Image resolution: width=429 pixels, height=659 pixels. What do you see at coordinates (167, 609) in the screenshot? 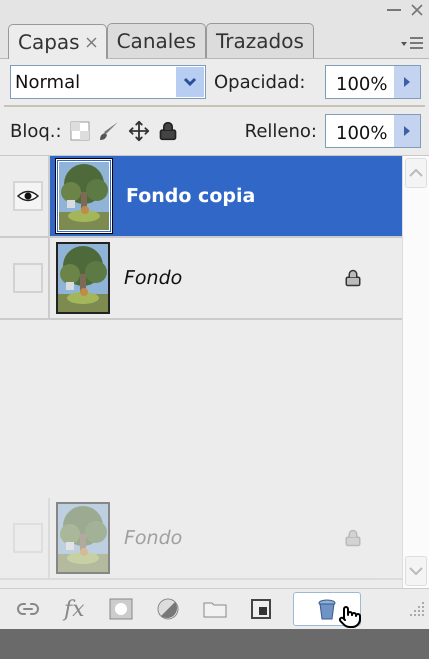
I see `half-circle-icon` at bounding box center [167, 609].